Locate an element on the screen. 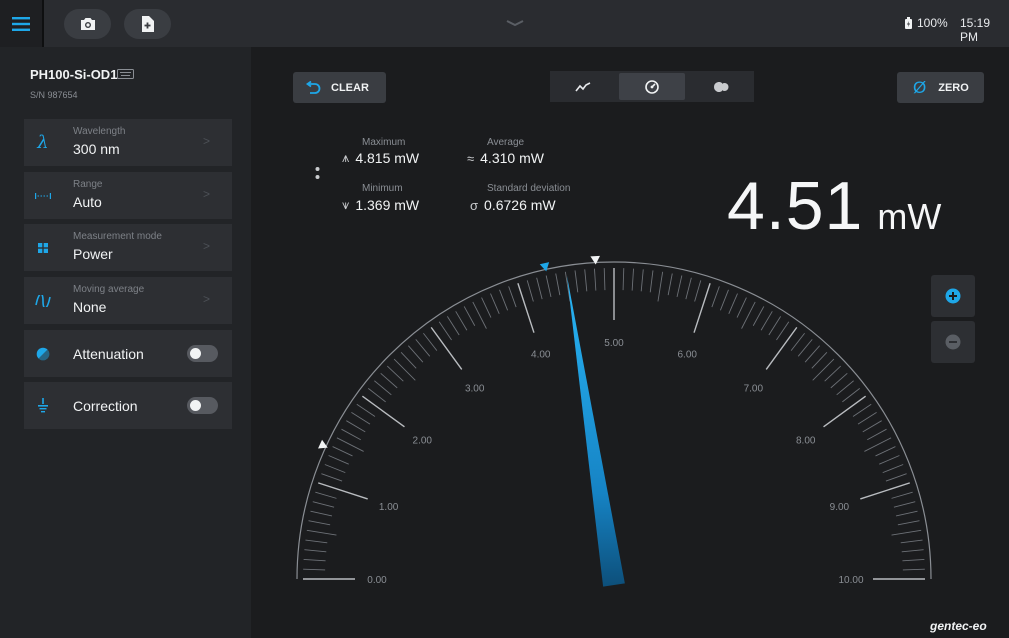 This screenshot has height=638, width=1009. new-file-button is located at coordinates (147, 24).